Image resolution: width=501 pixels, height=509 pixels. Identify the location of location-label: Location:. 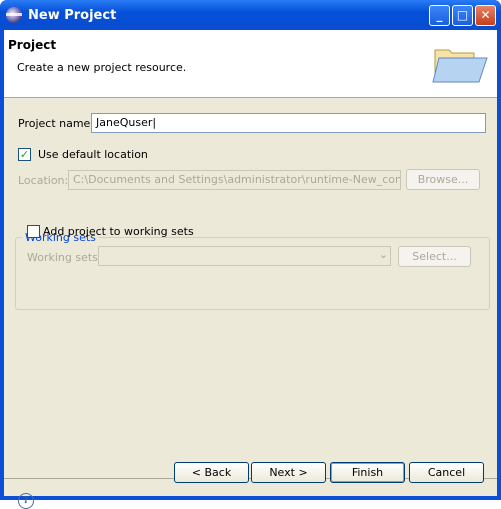
(43, 180).